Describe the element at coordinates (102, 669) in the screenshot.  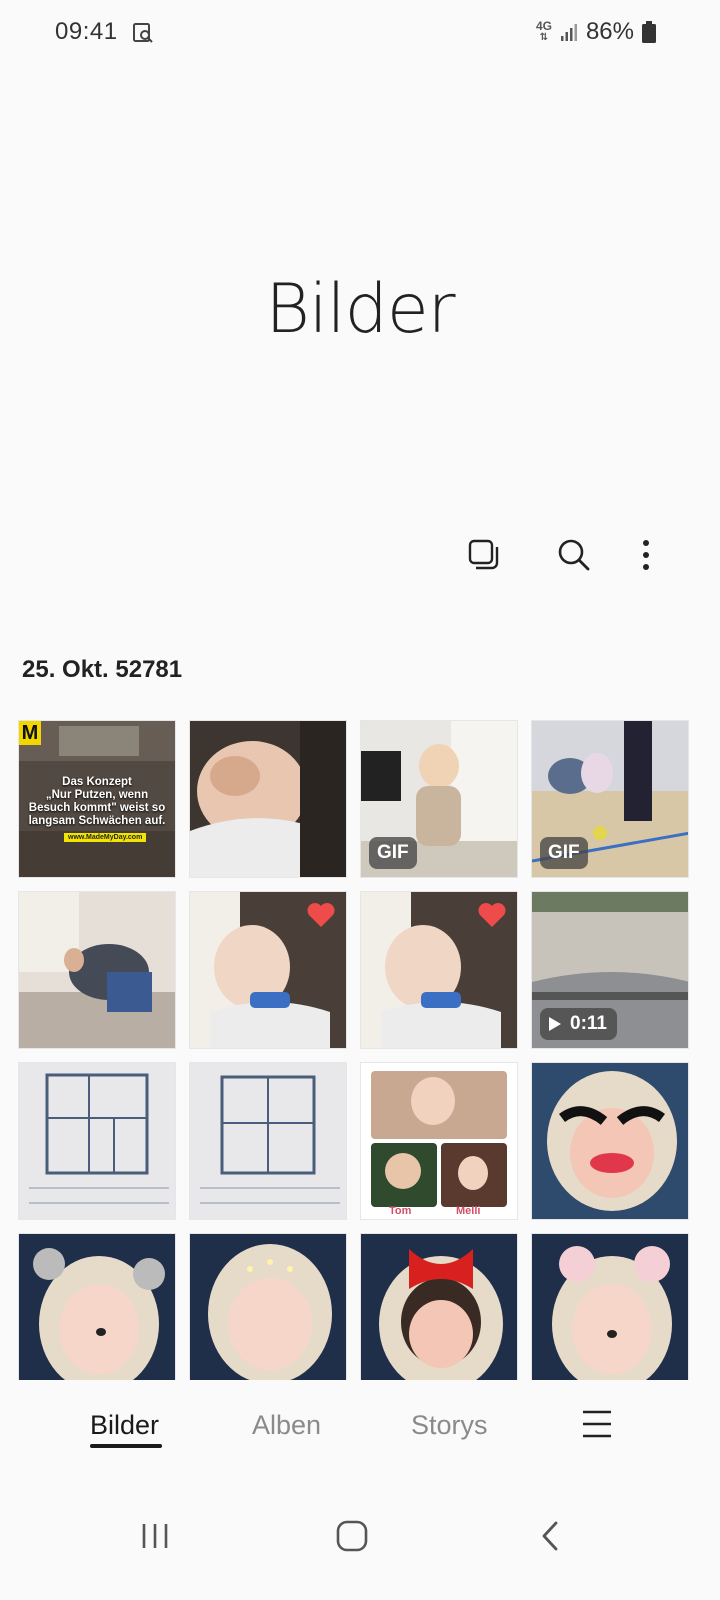
I see `date-header: 25. Okt. 52781` at that location.